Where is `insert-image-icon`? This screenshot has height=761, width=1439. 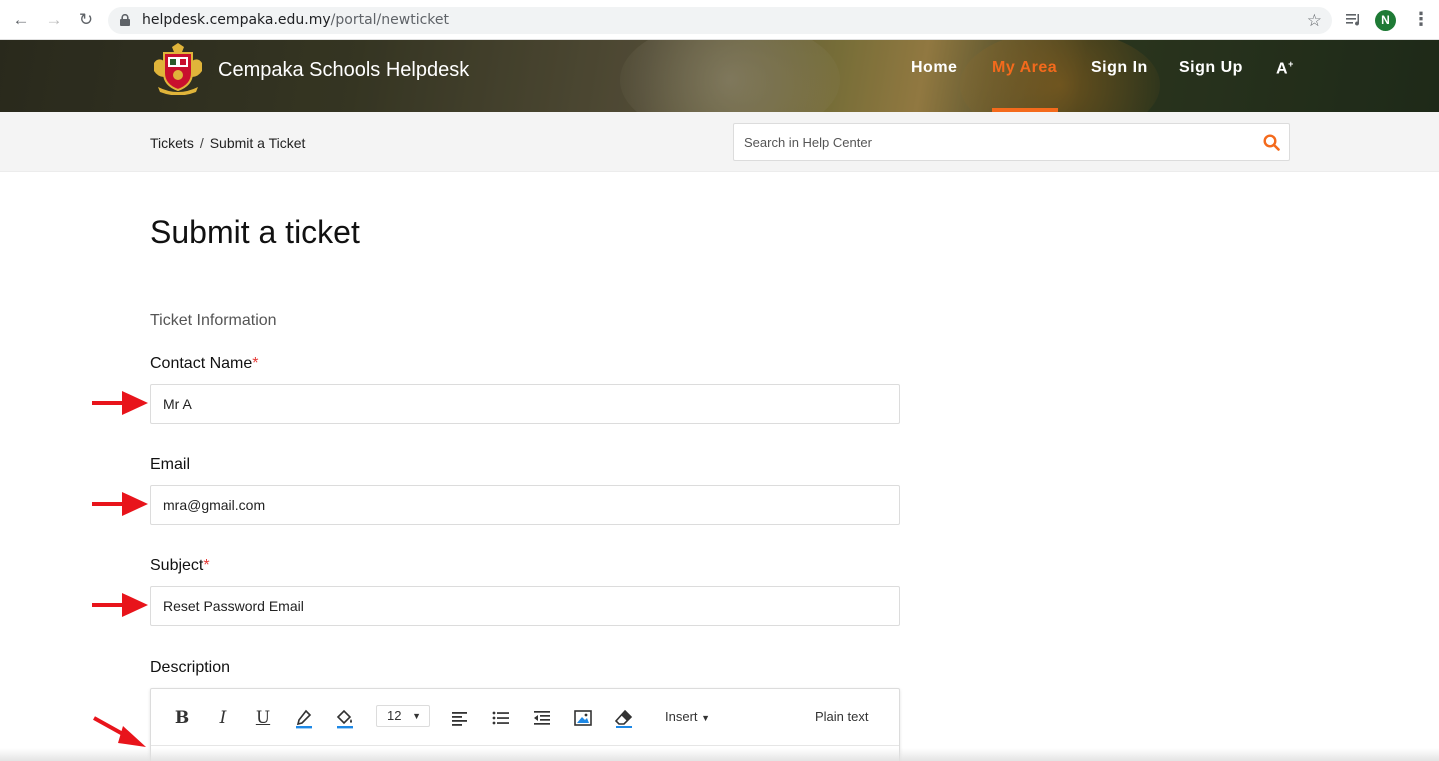 insert-image-icon is located at coordinates (583, 718).